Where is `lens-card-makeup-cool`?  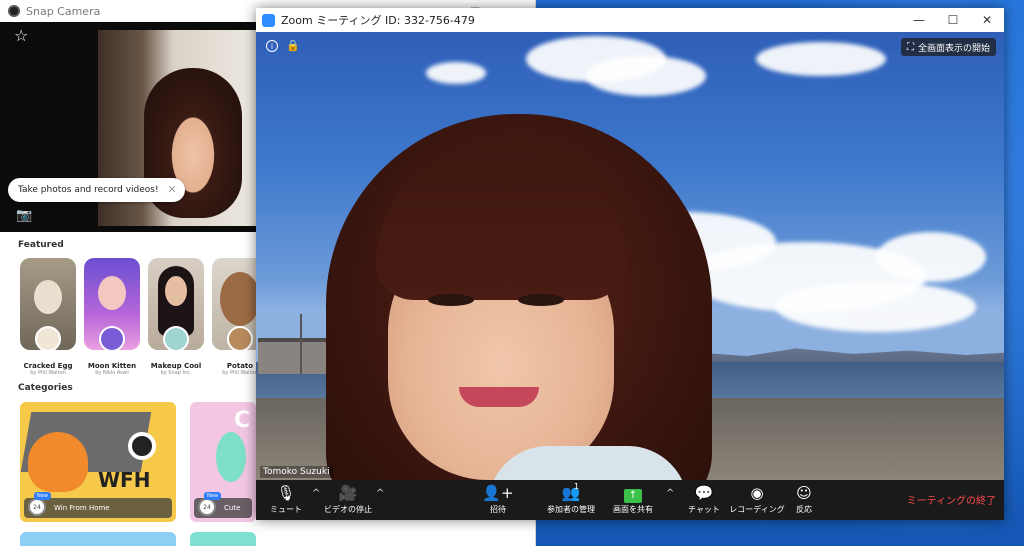 lens-card-makeup-cool is located at coordinates (176, 305).